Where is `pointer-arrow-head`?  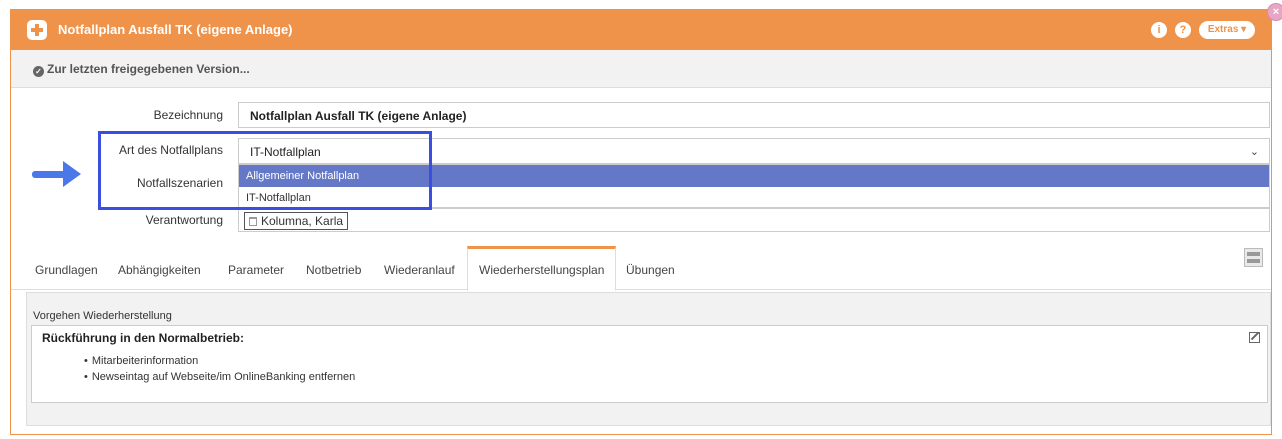
pointer-arrow-head is located at coordinates (72, 174).